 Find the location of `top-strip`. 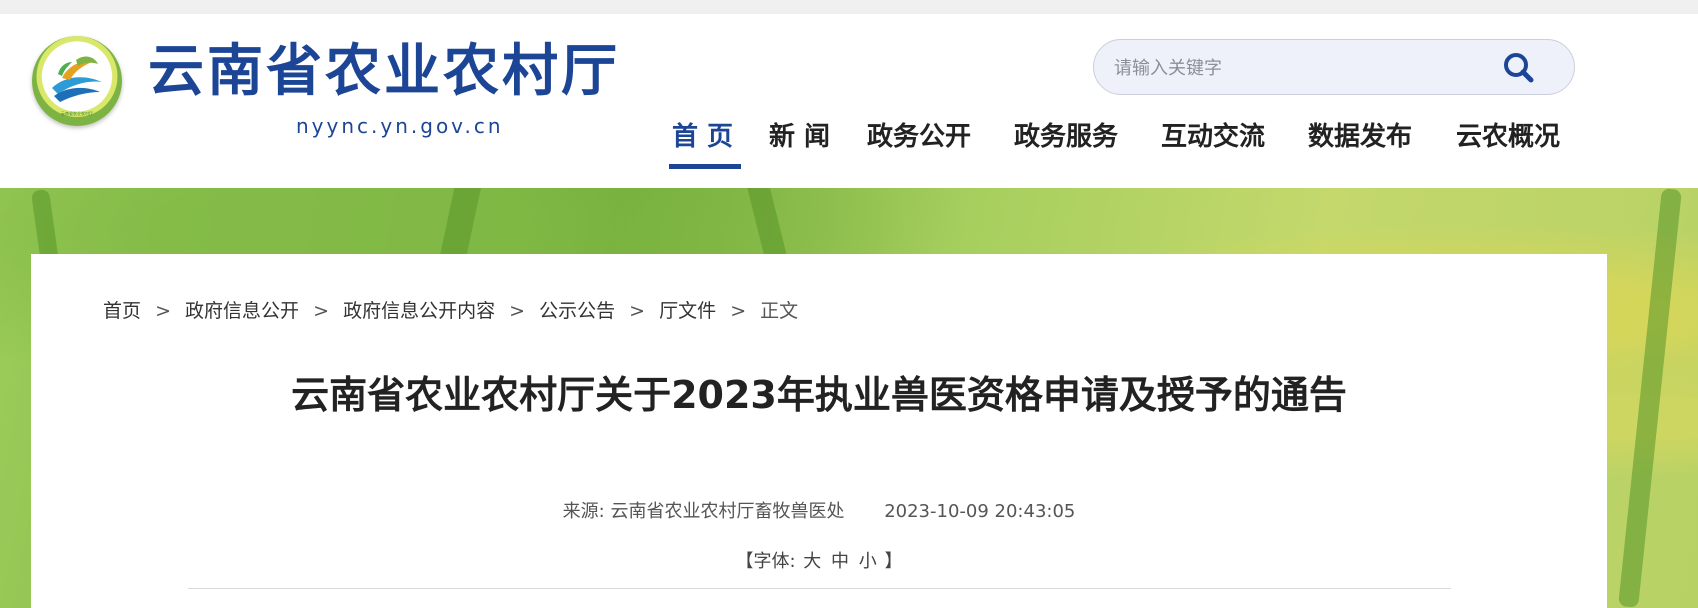

top-strip is located at coordinates (849, 7).